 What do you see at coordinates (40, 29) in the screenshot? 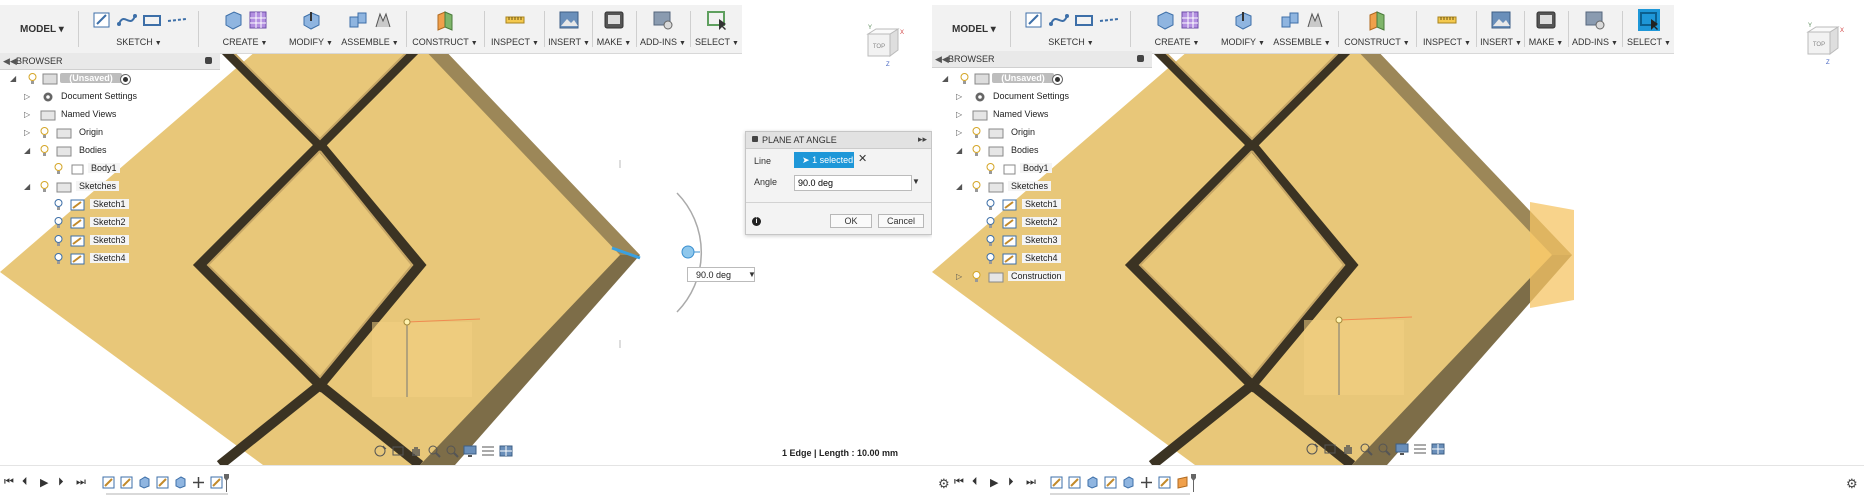
I see `workspace-mode-menu: MODEL ▾` at bounding box center [40, 29].